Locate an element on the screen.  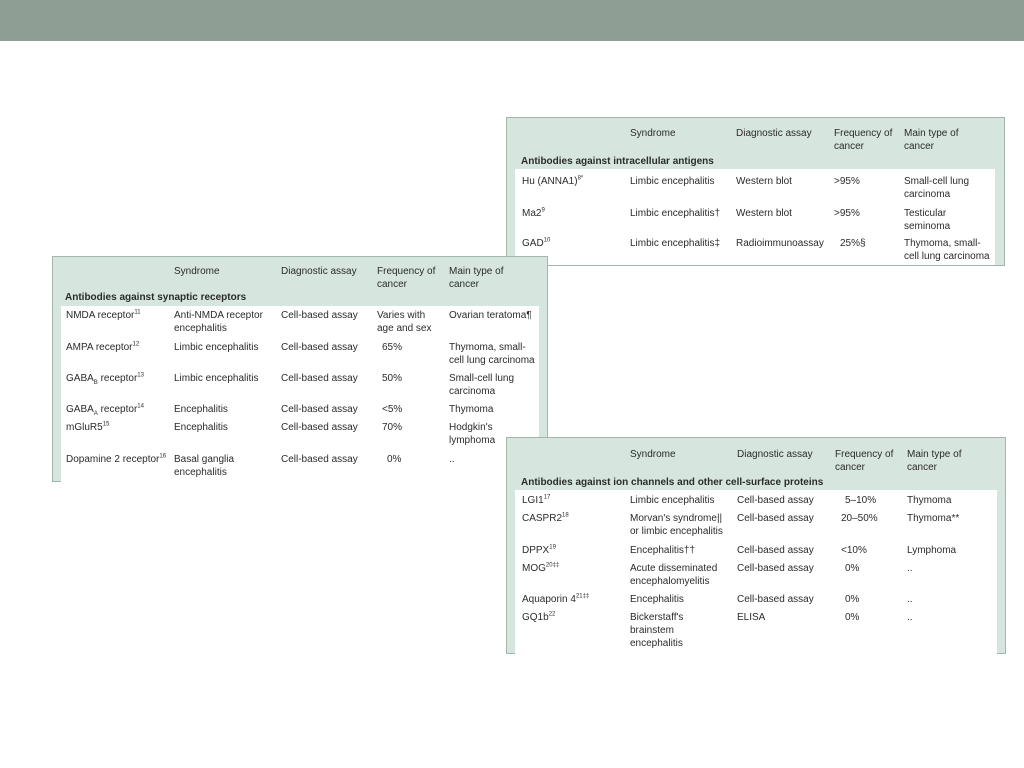
syndrome-cell: Acute disseminated encephalomyelitis is located at coordinates (674, 575).